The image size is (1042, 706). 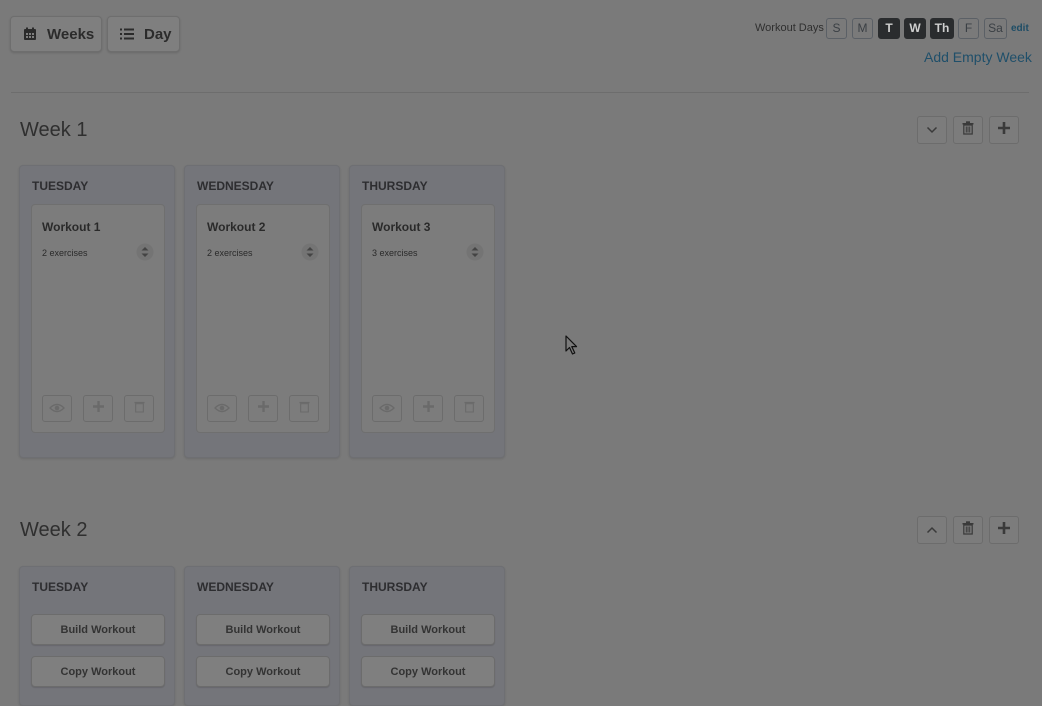 I want to click on add-empty-week-link: Add Empty Week, so click(x=978, y=57).